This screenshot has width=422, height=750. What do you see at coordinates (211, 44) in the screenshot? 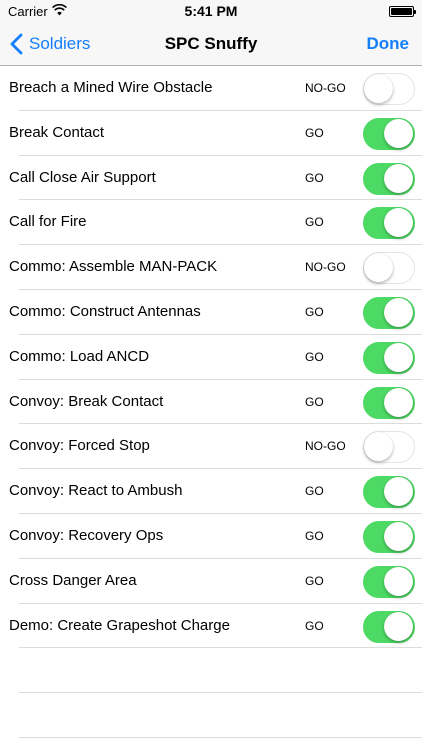
I see `navigation-bar: Soldiers SPC Snuffy Done` at bounding box center [211, 44].